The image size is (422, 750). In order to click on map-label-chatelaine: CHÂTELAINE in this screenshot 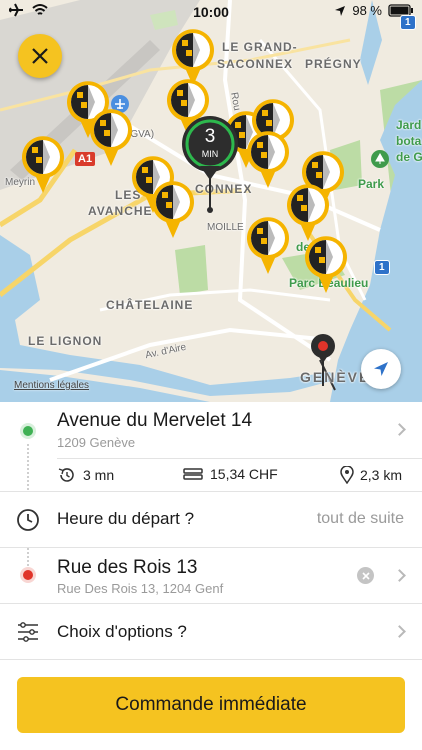, I will do `click(150, 305)`.